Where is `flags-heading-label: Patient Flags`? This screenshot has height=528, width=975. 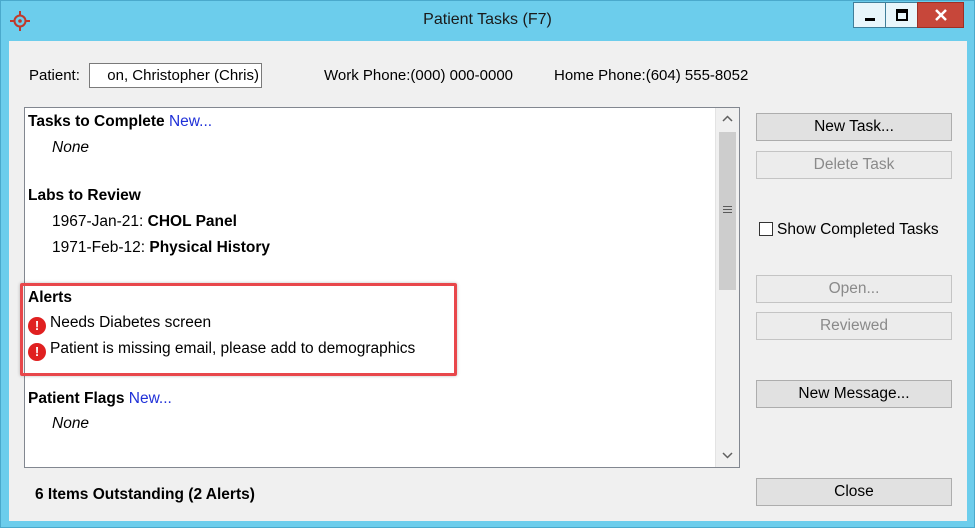
flags-heading-label: Patient Flags is located at coordinates (76, 398).